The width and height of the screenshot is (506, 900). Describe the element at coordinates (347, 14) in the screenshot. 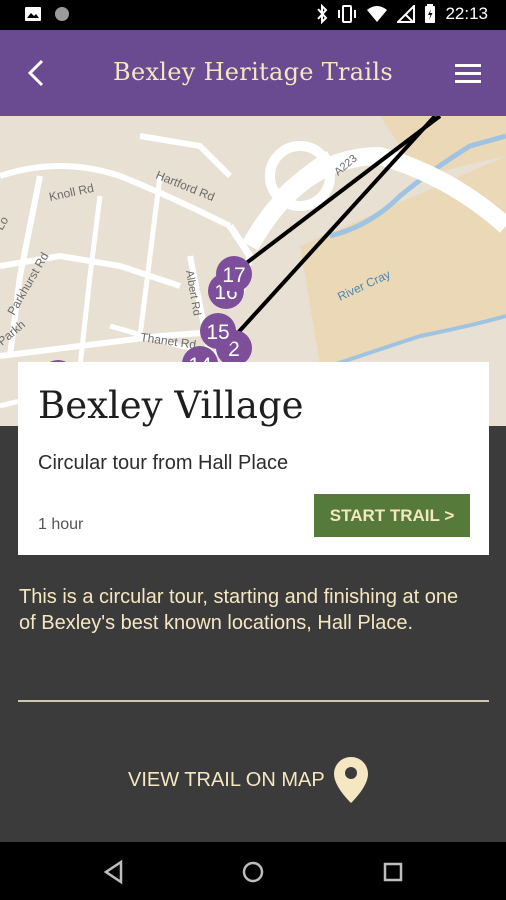

I see `vibrate-icon` at that location.